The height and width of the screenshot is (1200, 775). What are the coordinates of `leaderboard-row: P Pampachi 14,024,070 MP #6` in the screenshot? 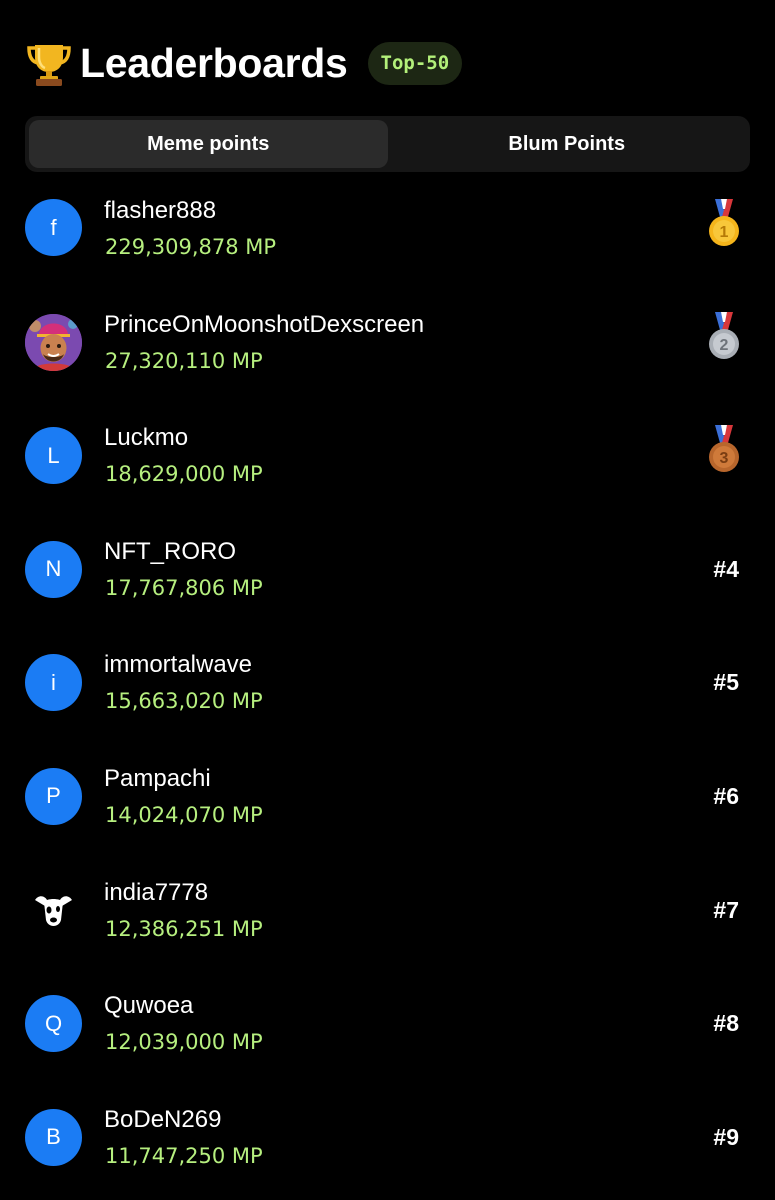 It's located at (387, 797).